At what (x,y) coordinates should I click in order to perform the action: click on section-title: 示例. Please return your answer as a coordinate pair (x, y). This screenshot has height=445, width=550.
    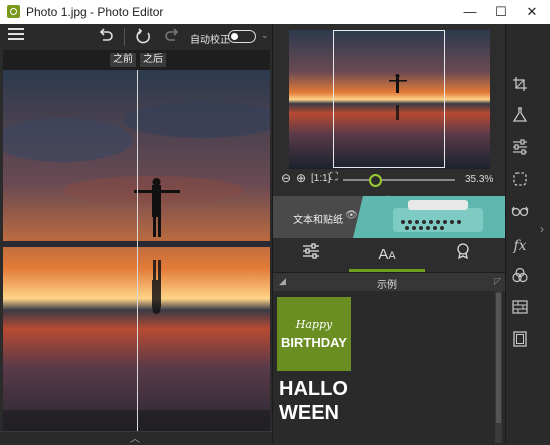
    Looking at the image, I should click on (387, 285).